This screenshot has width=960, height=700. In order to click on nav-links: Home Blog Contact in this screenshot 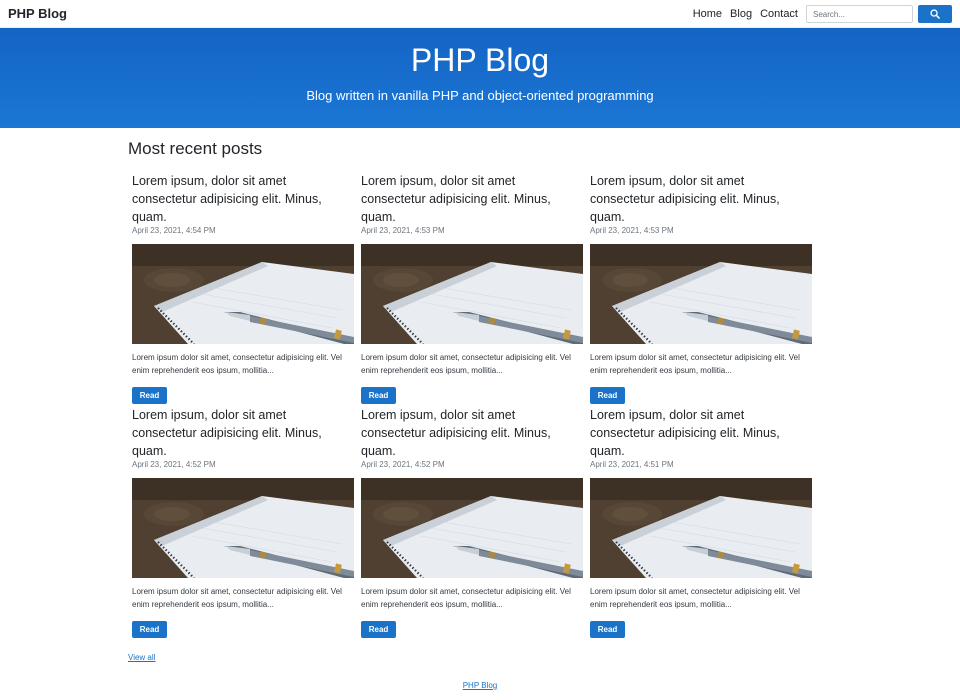, I will do `click(745, 14)`.